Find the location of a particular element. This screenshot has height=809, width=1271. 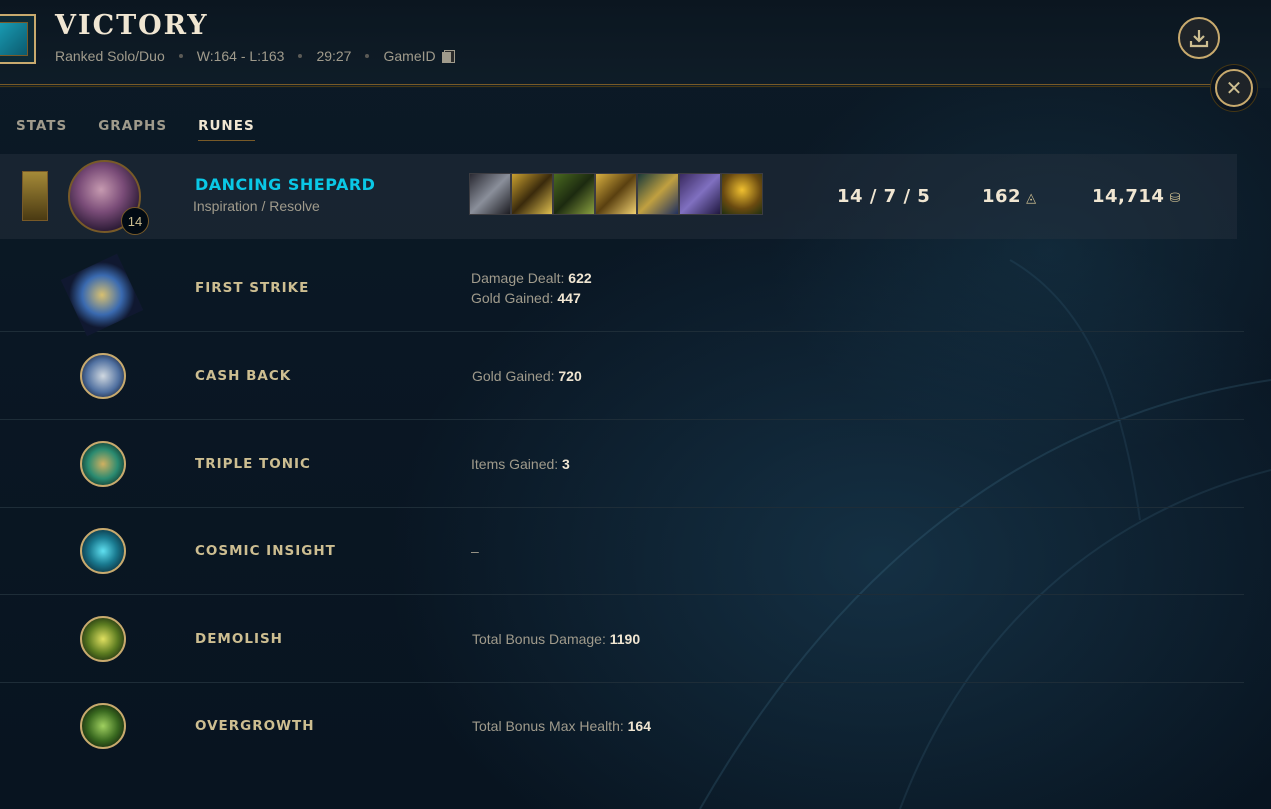

tab-graphs: GRAPHS is located at coordinates (132, 129).